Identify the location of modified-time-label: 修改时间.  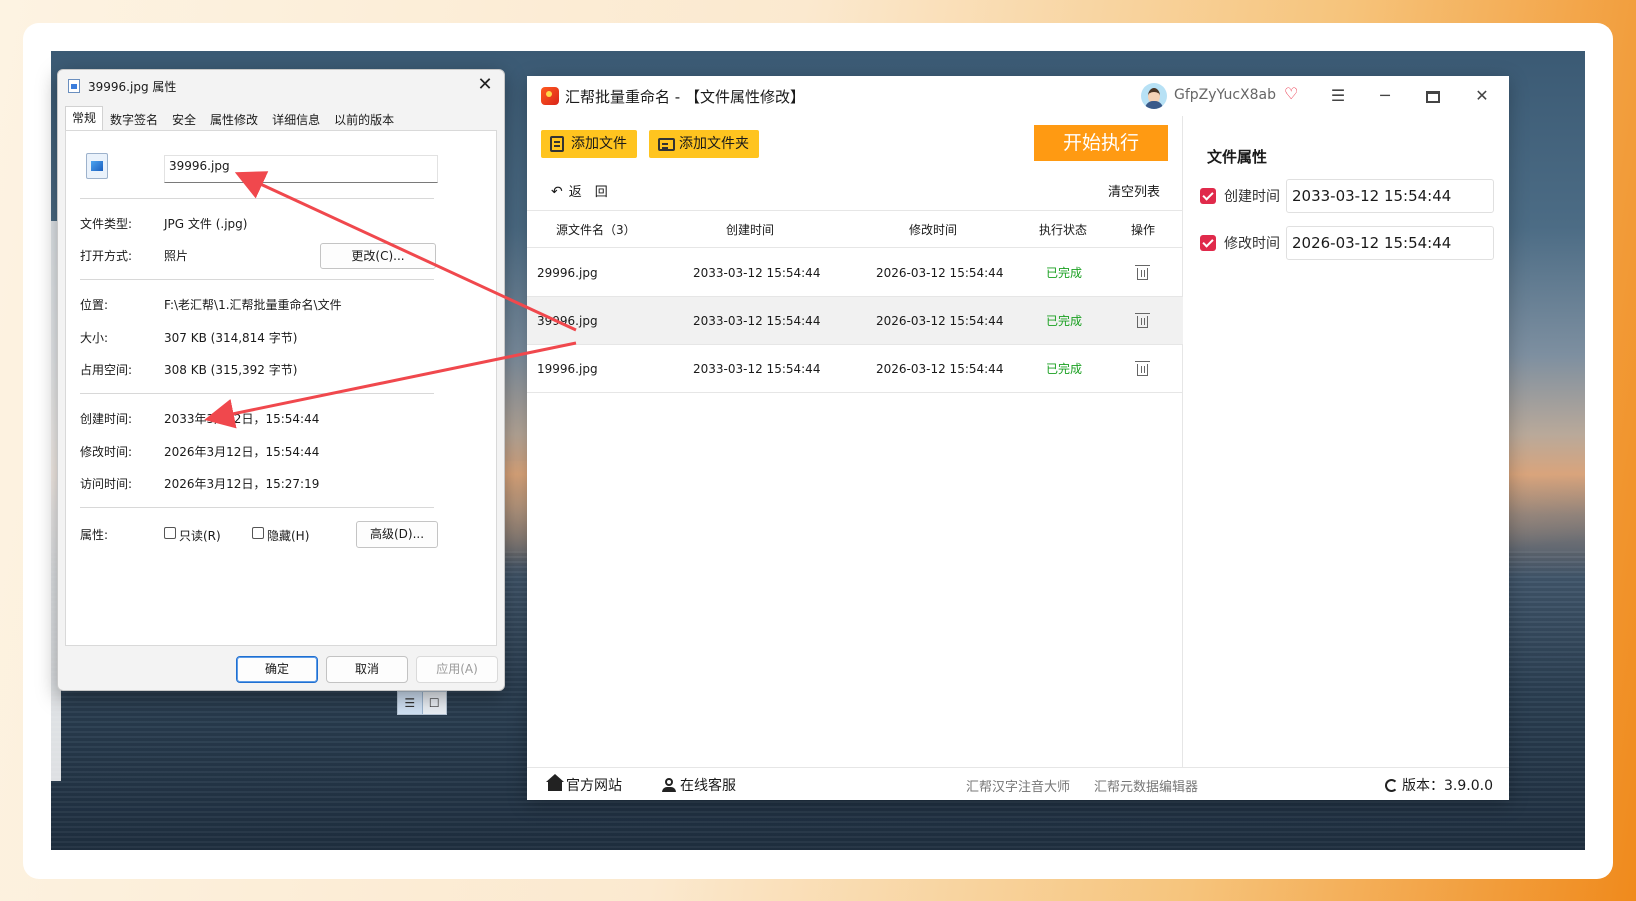
(1252, 244).